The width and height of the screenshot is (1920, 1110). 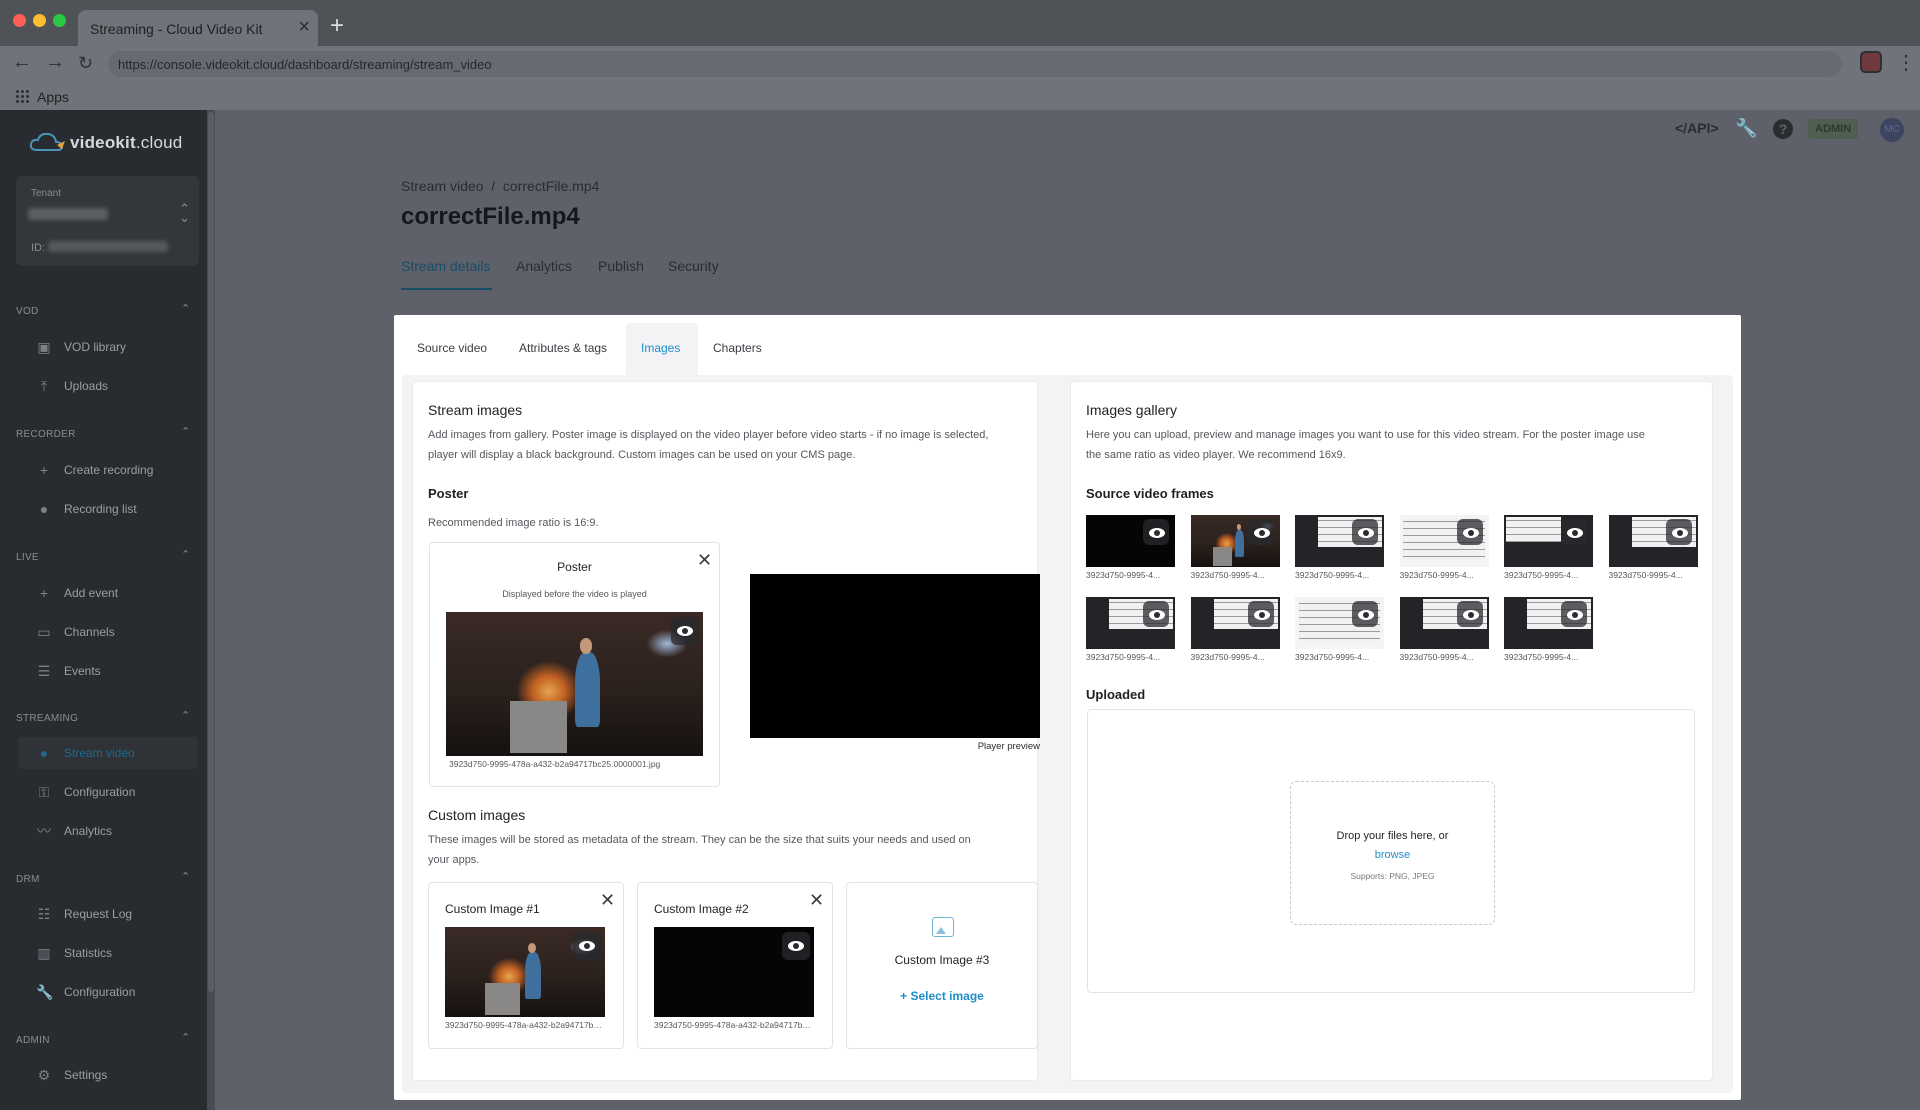 What do you see at coordinates (108, 632) in the screenshot?
I see `sidebar-item-channels: ▭ Channels` at bounding box center [108, 632].